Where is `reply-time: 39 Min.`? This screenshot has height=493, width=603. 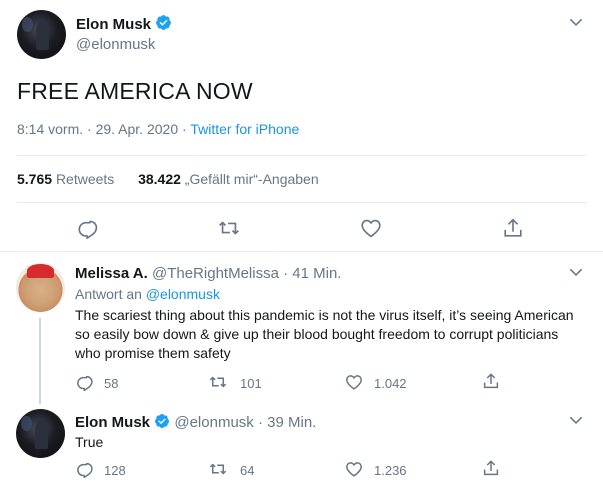
reply-time: 39 Min. is located at coordinates (291, 422).